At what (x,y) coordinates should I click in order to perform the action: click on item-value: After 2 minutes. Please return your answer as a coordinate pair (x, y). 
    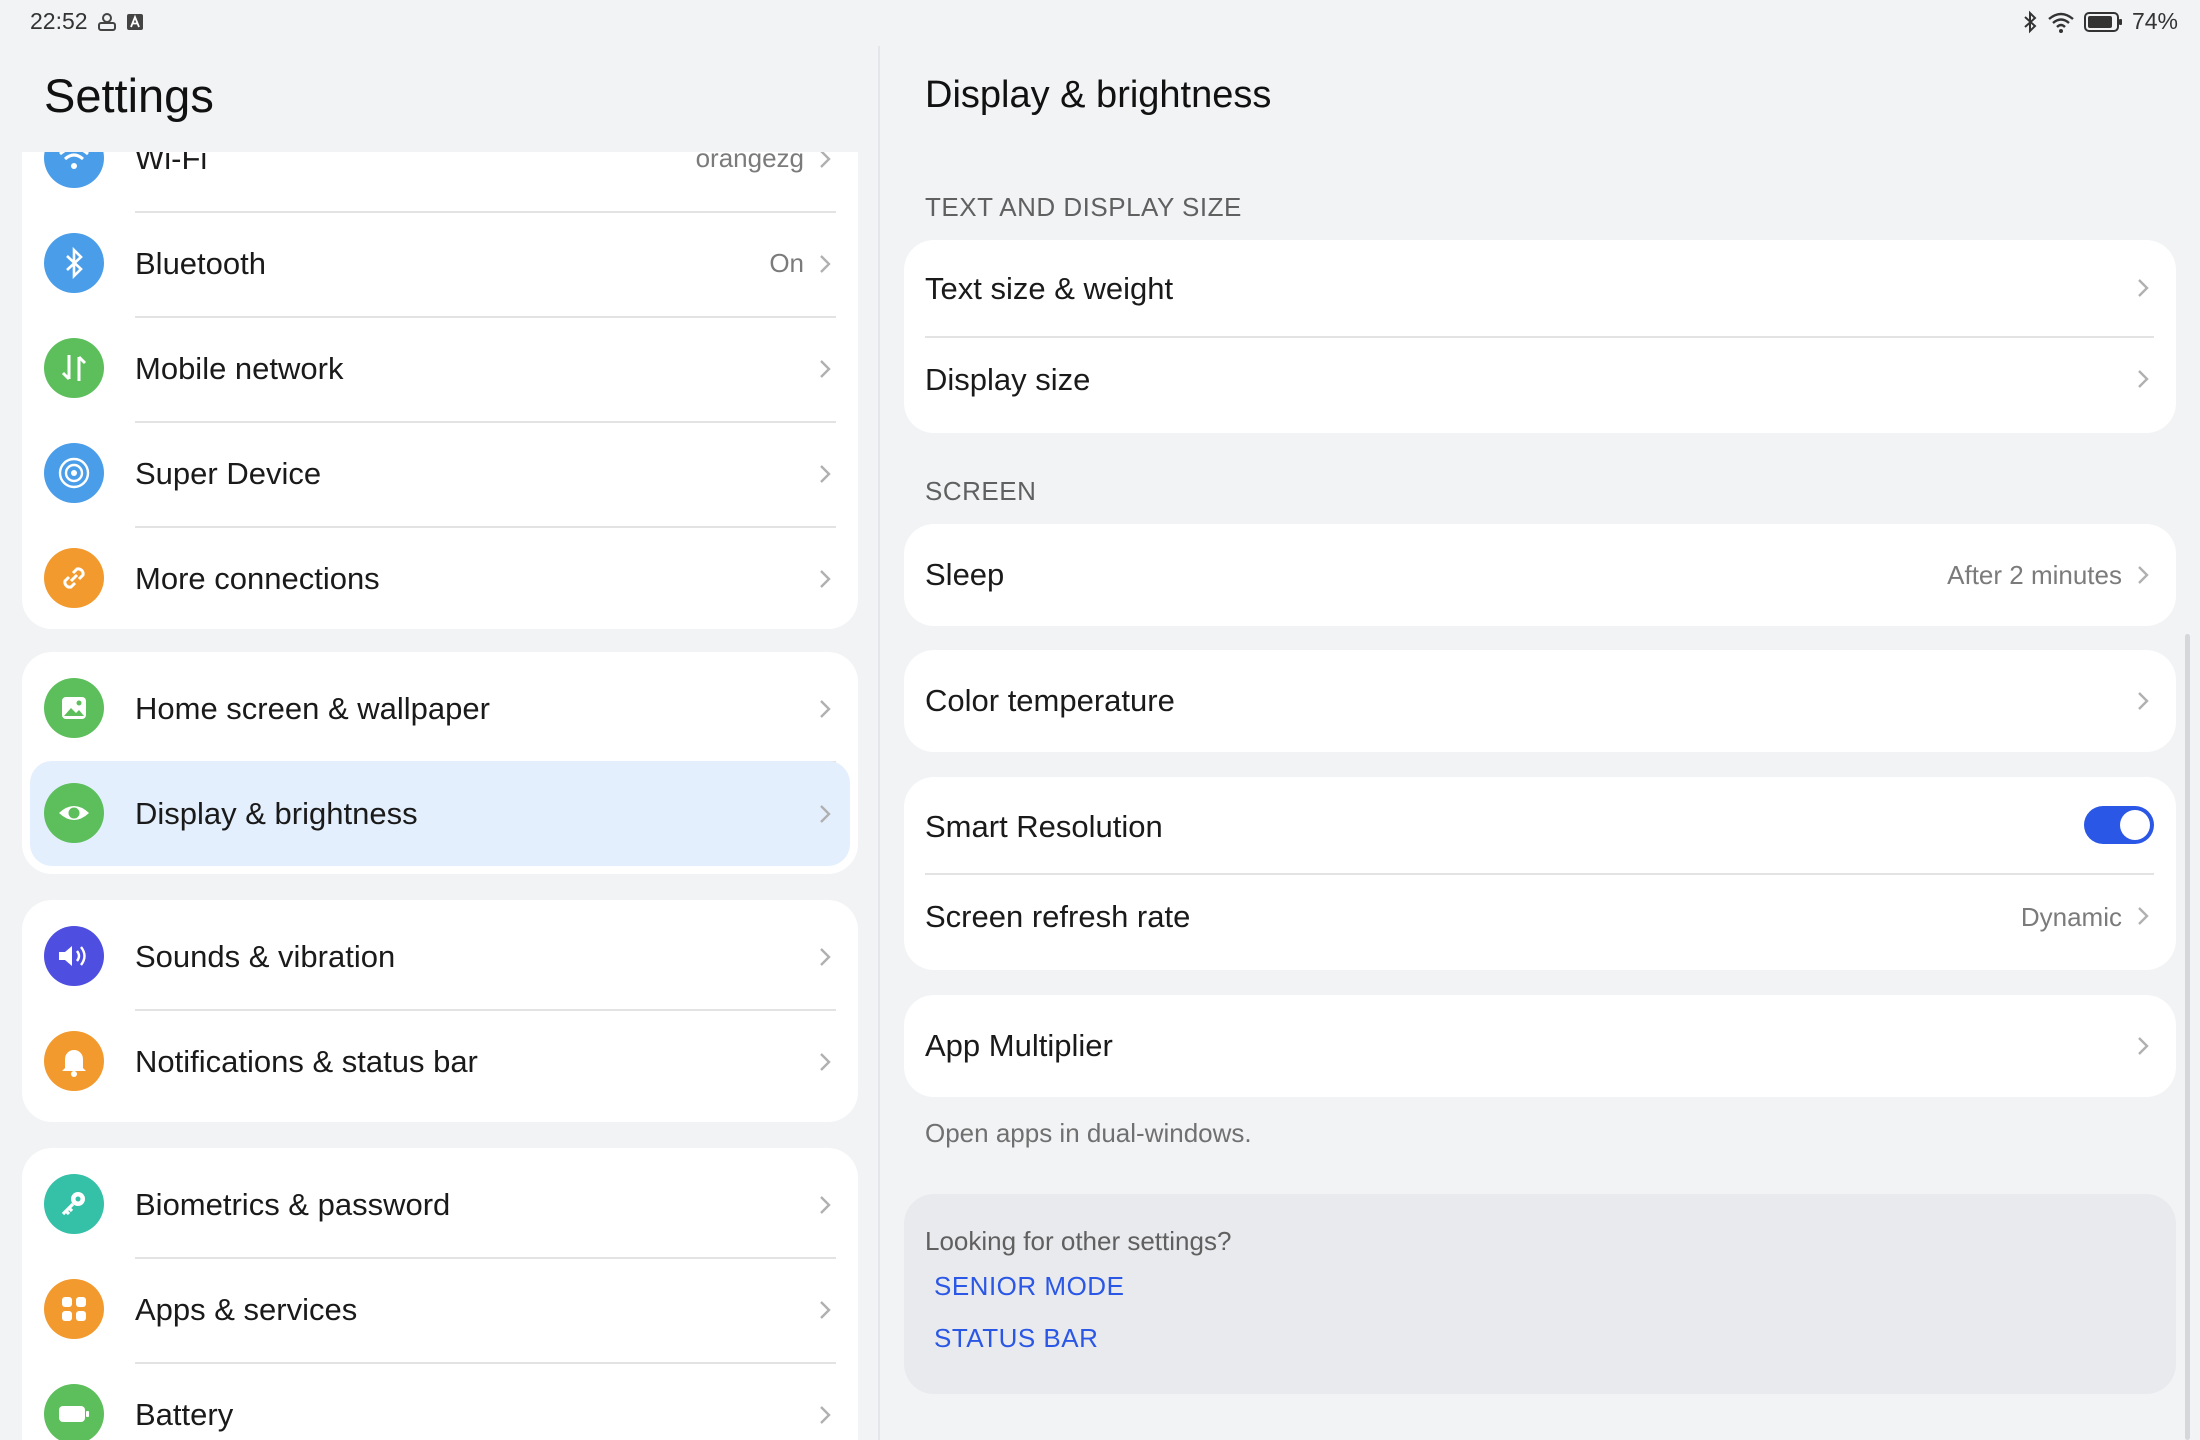
    Looking at the image, I should click on (2034, 575).